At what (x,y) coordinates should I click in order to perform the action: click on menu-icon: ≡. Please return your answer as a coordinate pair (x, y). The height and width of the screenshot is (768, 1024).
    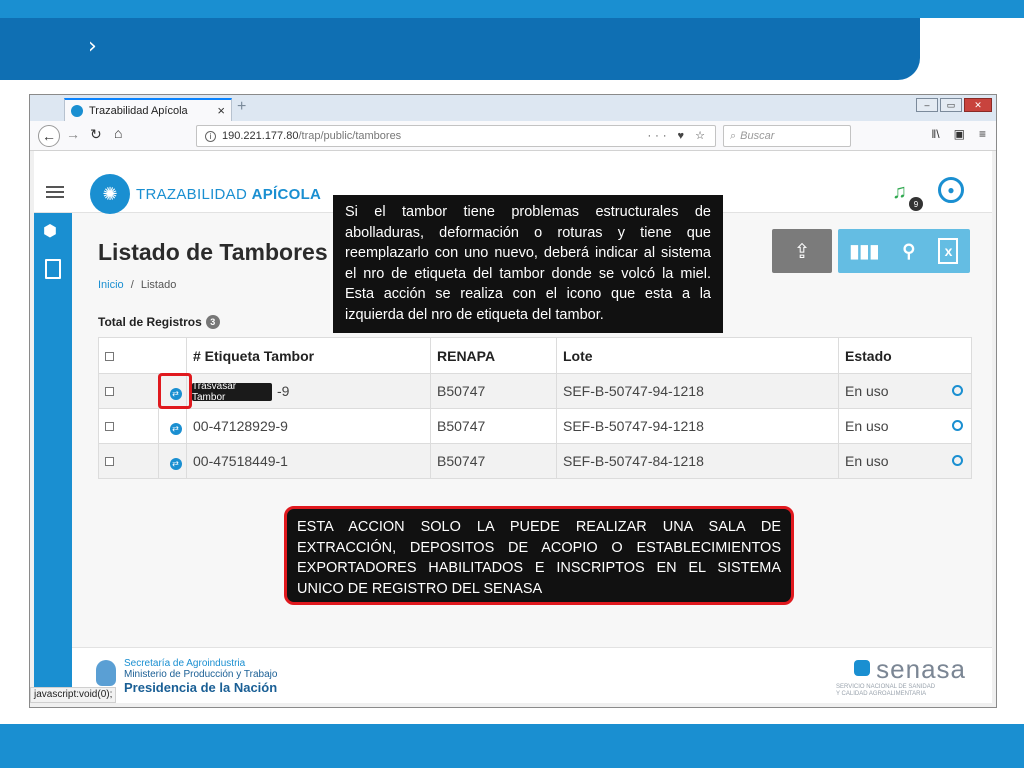
    Looking at the image, I should click on (982, 134).